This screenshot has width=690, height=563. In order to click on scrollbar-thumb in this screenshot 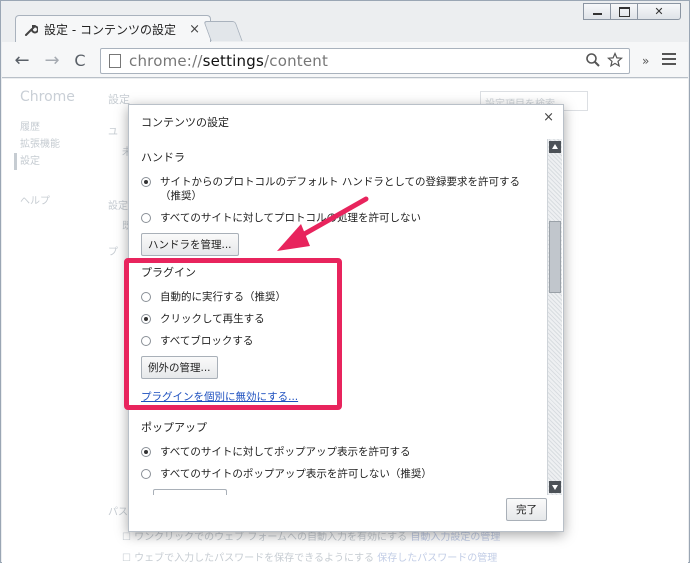, I will do `click(555, 257)`.